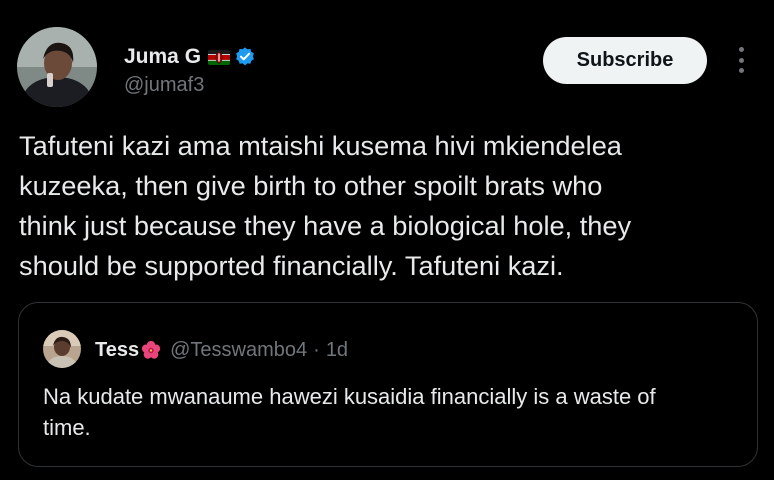 This screenshot has width=774, height=480. What do you see at coordinates (151, 350) in the screenshot?
I see `hibiscus-flower-icon` at bounding box center [151, 350].